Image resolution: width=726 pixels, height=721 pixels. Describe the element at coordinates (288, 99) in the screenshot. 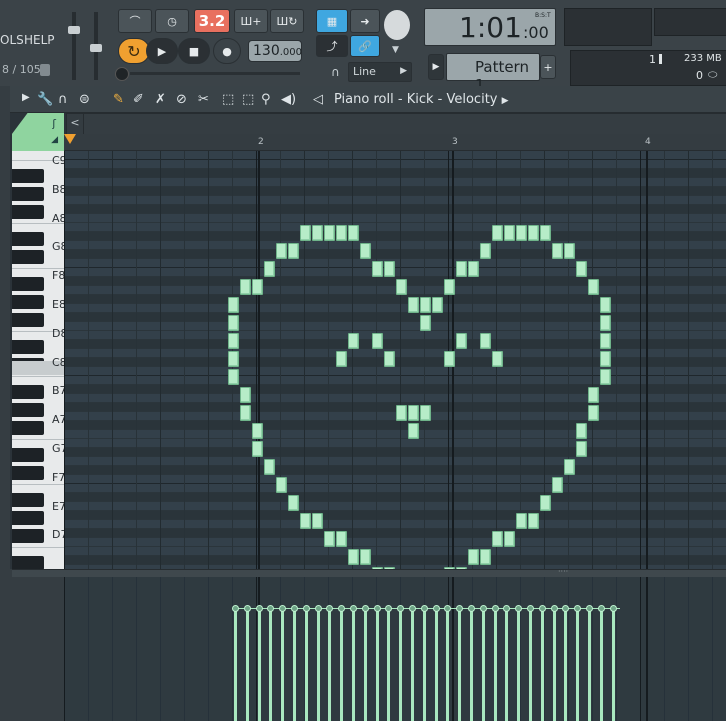

I see `playback-icon: ◀)` at that location.